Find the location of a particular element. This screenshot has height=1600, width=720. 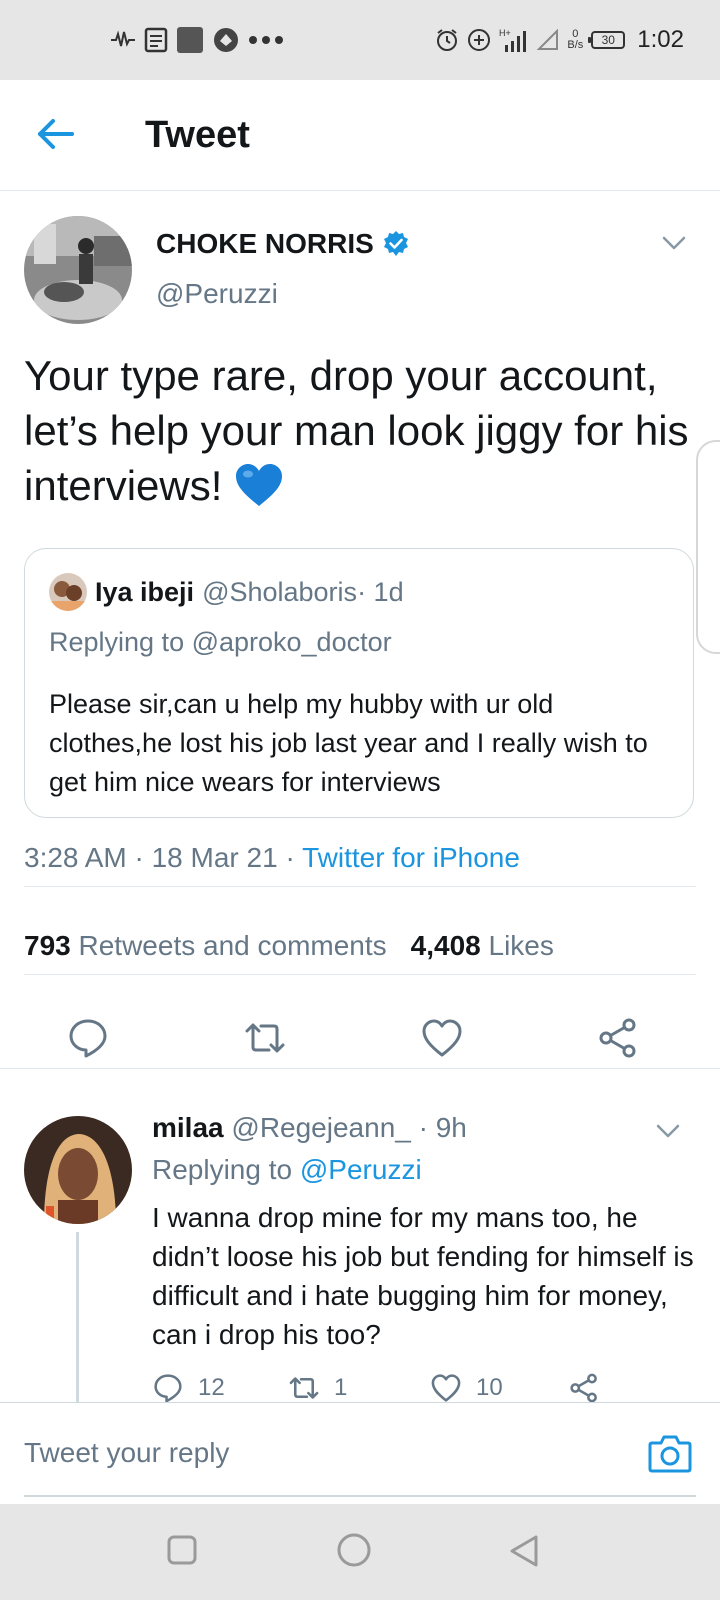

author-handle: @Peruzzi is located at coordinates (217, 294).